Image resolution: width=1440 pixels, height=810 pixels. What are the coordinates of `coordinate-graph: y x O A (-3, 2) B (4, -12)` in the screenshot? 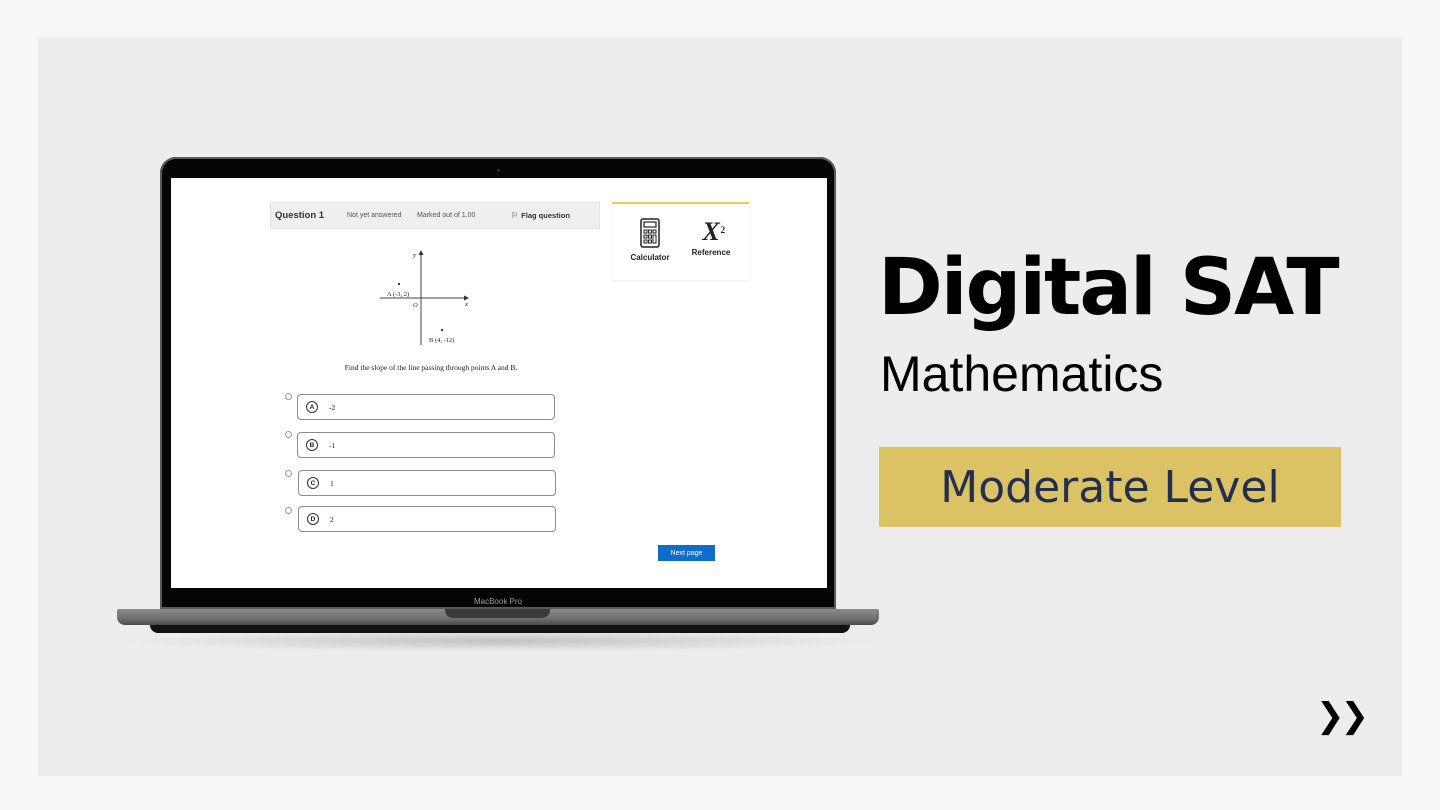 It's located at (424, 297).